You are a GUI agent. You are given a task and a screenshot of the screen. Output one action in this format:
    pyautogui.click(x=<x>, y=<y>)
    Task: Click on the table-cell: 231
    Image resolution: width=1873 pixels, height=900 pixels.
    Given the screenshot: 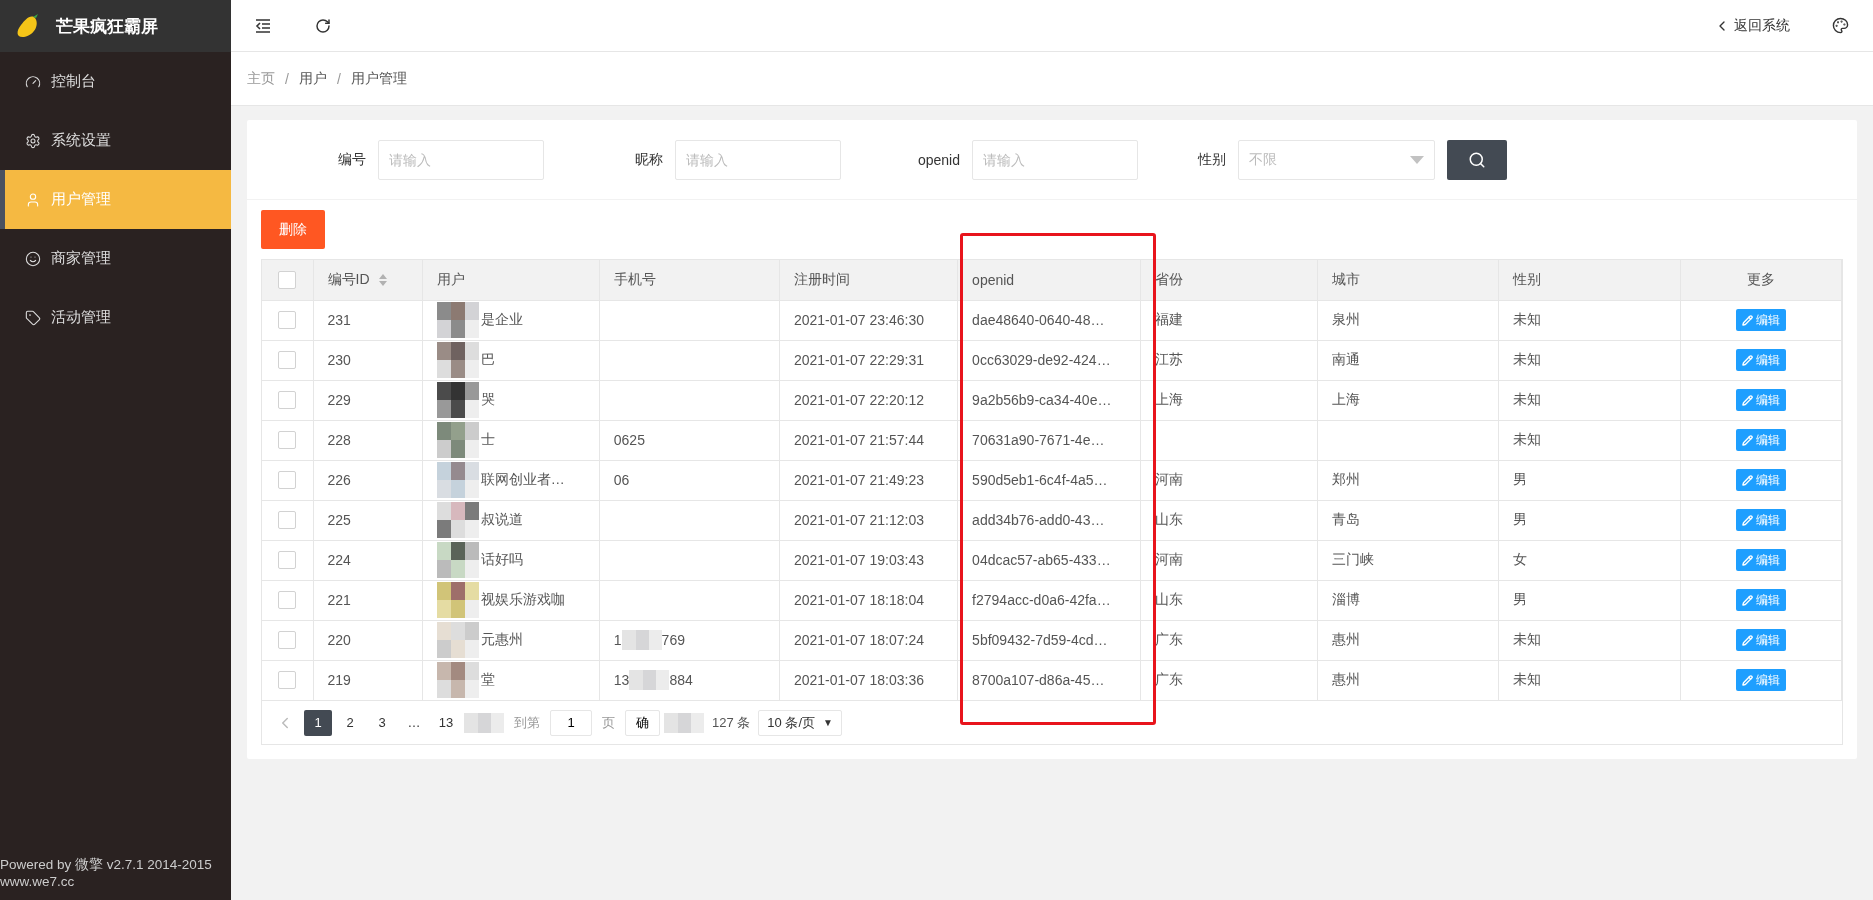 What is the action you would take?
    pyautogui.click(x=339, y=320)
    